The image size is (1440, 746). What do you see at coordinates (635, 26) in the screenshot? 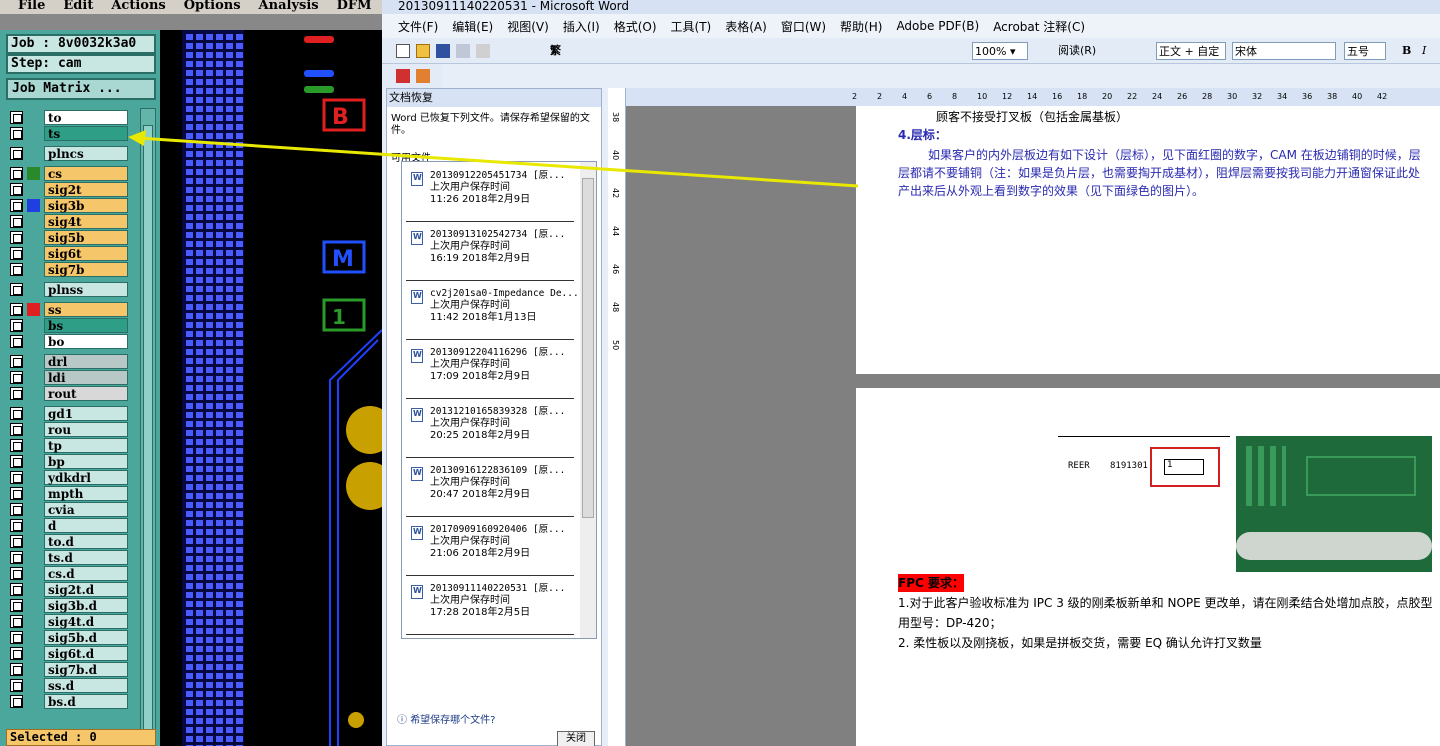
I see `word-menu-item: 格式(O)` at bounding box center [635, 26].